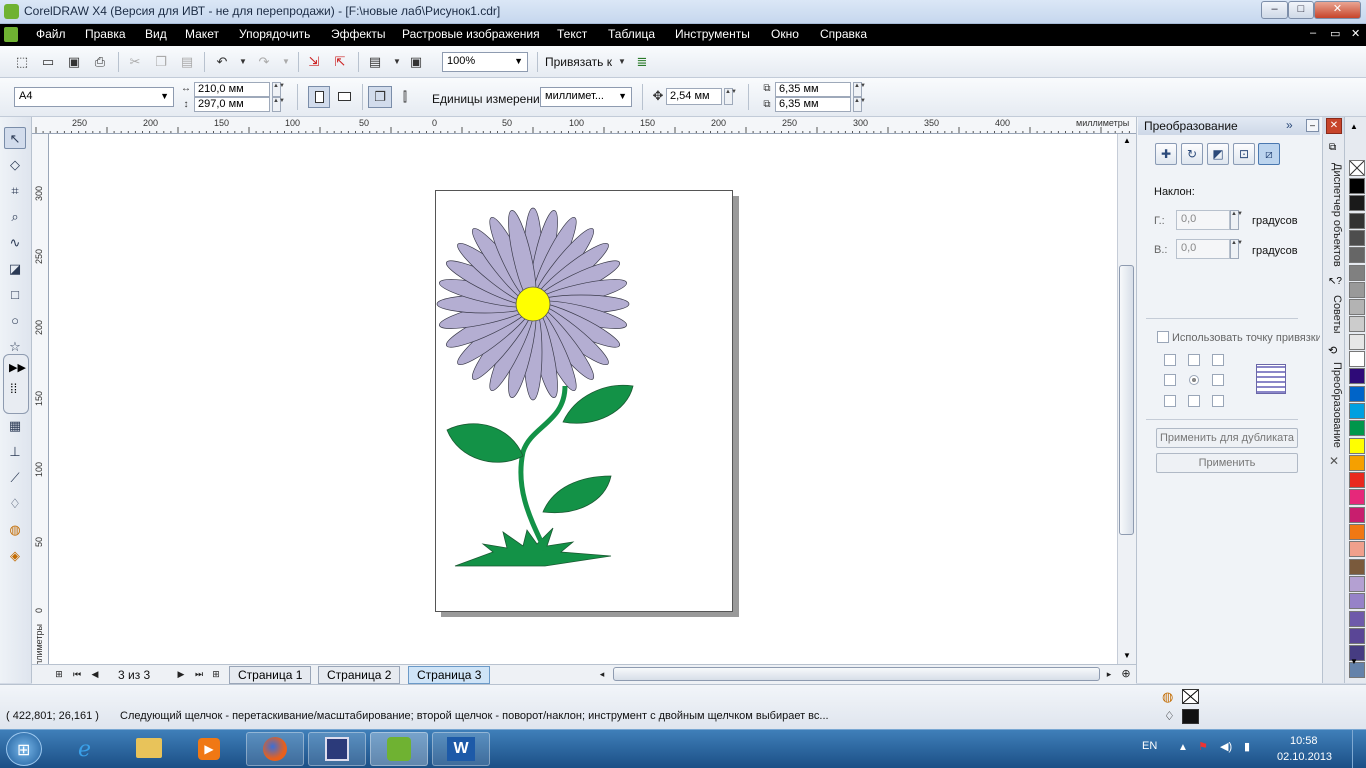  Describe the element at coordinates (77, 674) in the screenshot. I see `first-page-icon: ⏮` at that location.